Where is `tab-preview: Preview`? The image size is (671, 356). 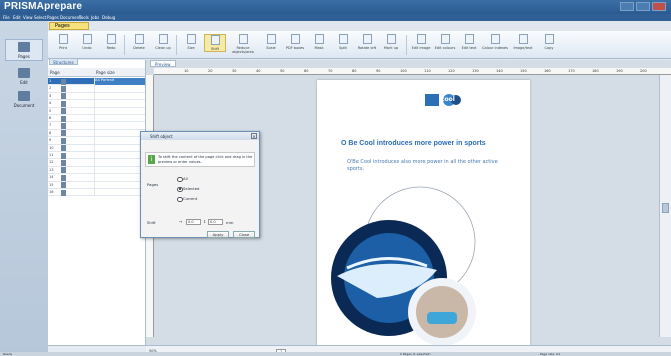
tab-preview: Preview is located at coordinates (163, 63).